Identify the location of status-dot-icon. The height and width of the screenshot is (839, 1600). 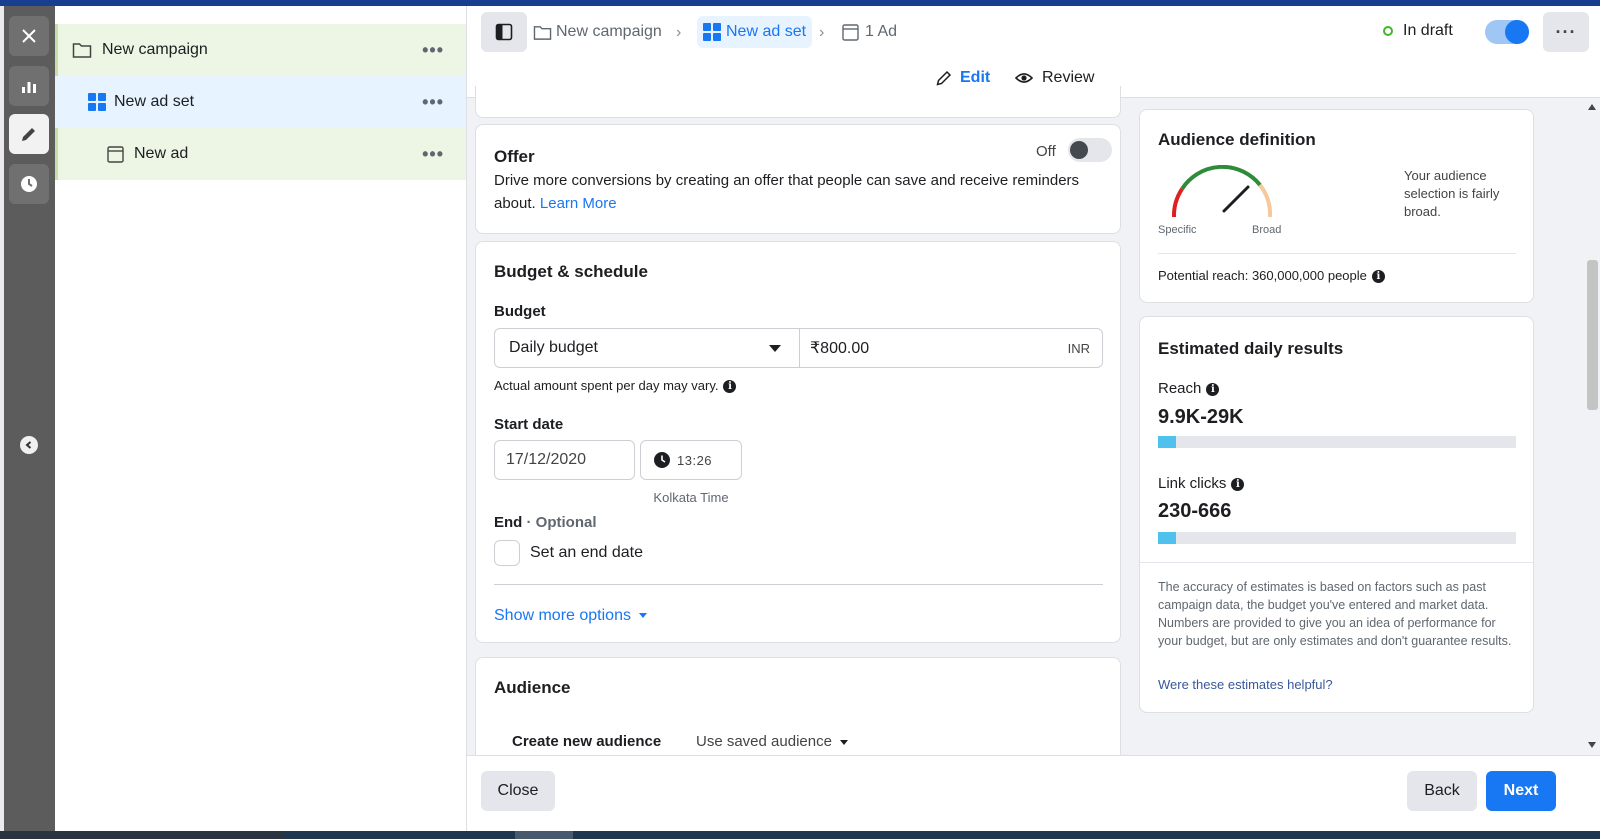
(1388, 31).